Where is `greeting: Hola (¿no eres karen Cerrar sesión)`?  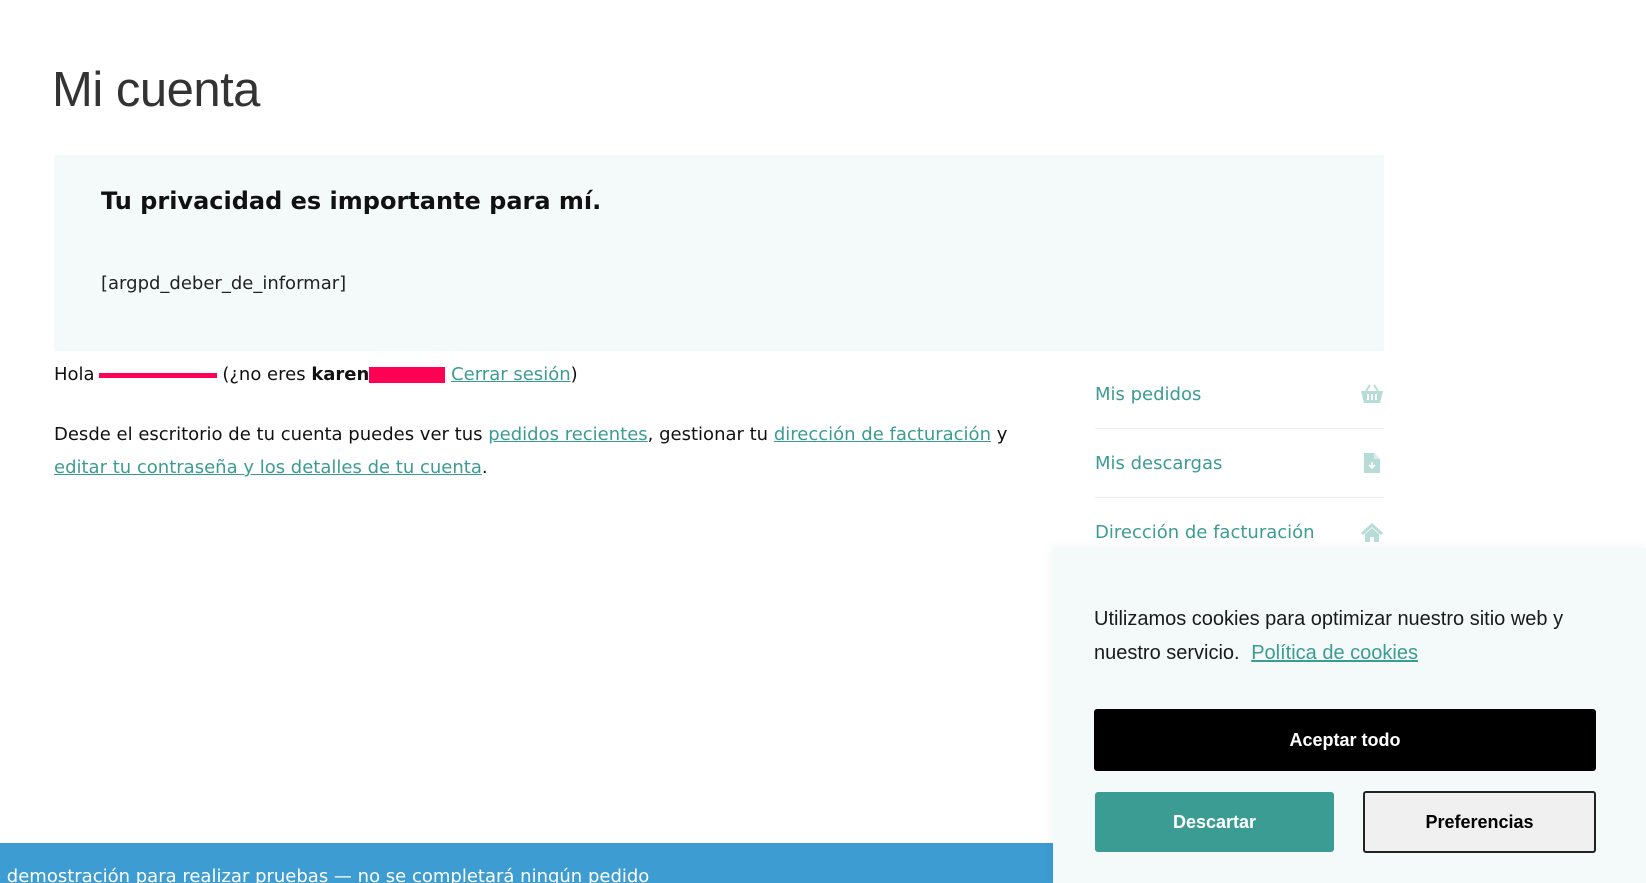
greeting: Hola (¿no eres karen Cerrar sesión) is located at coordinates (316, 374).